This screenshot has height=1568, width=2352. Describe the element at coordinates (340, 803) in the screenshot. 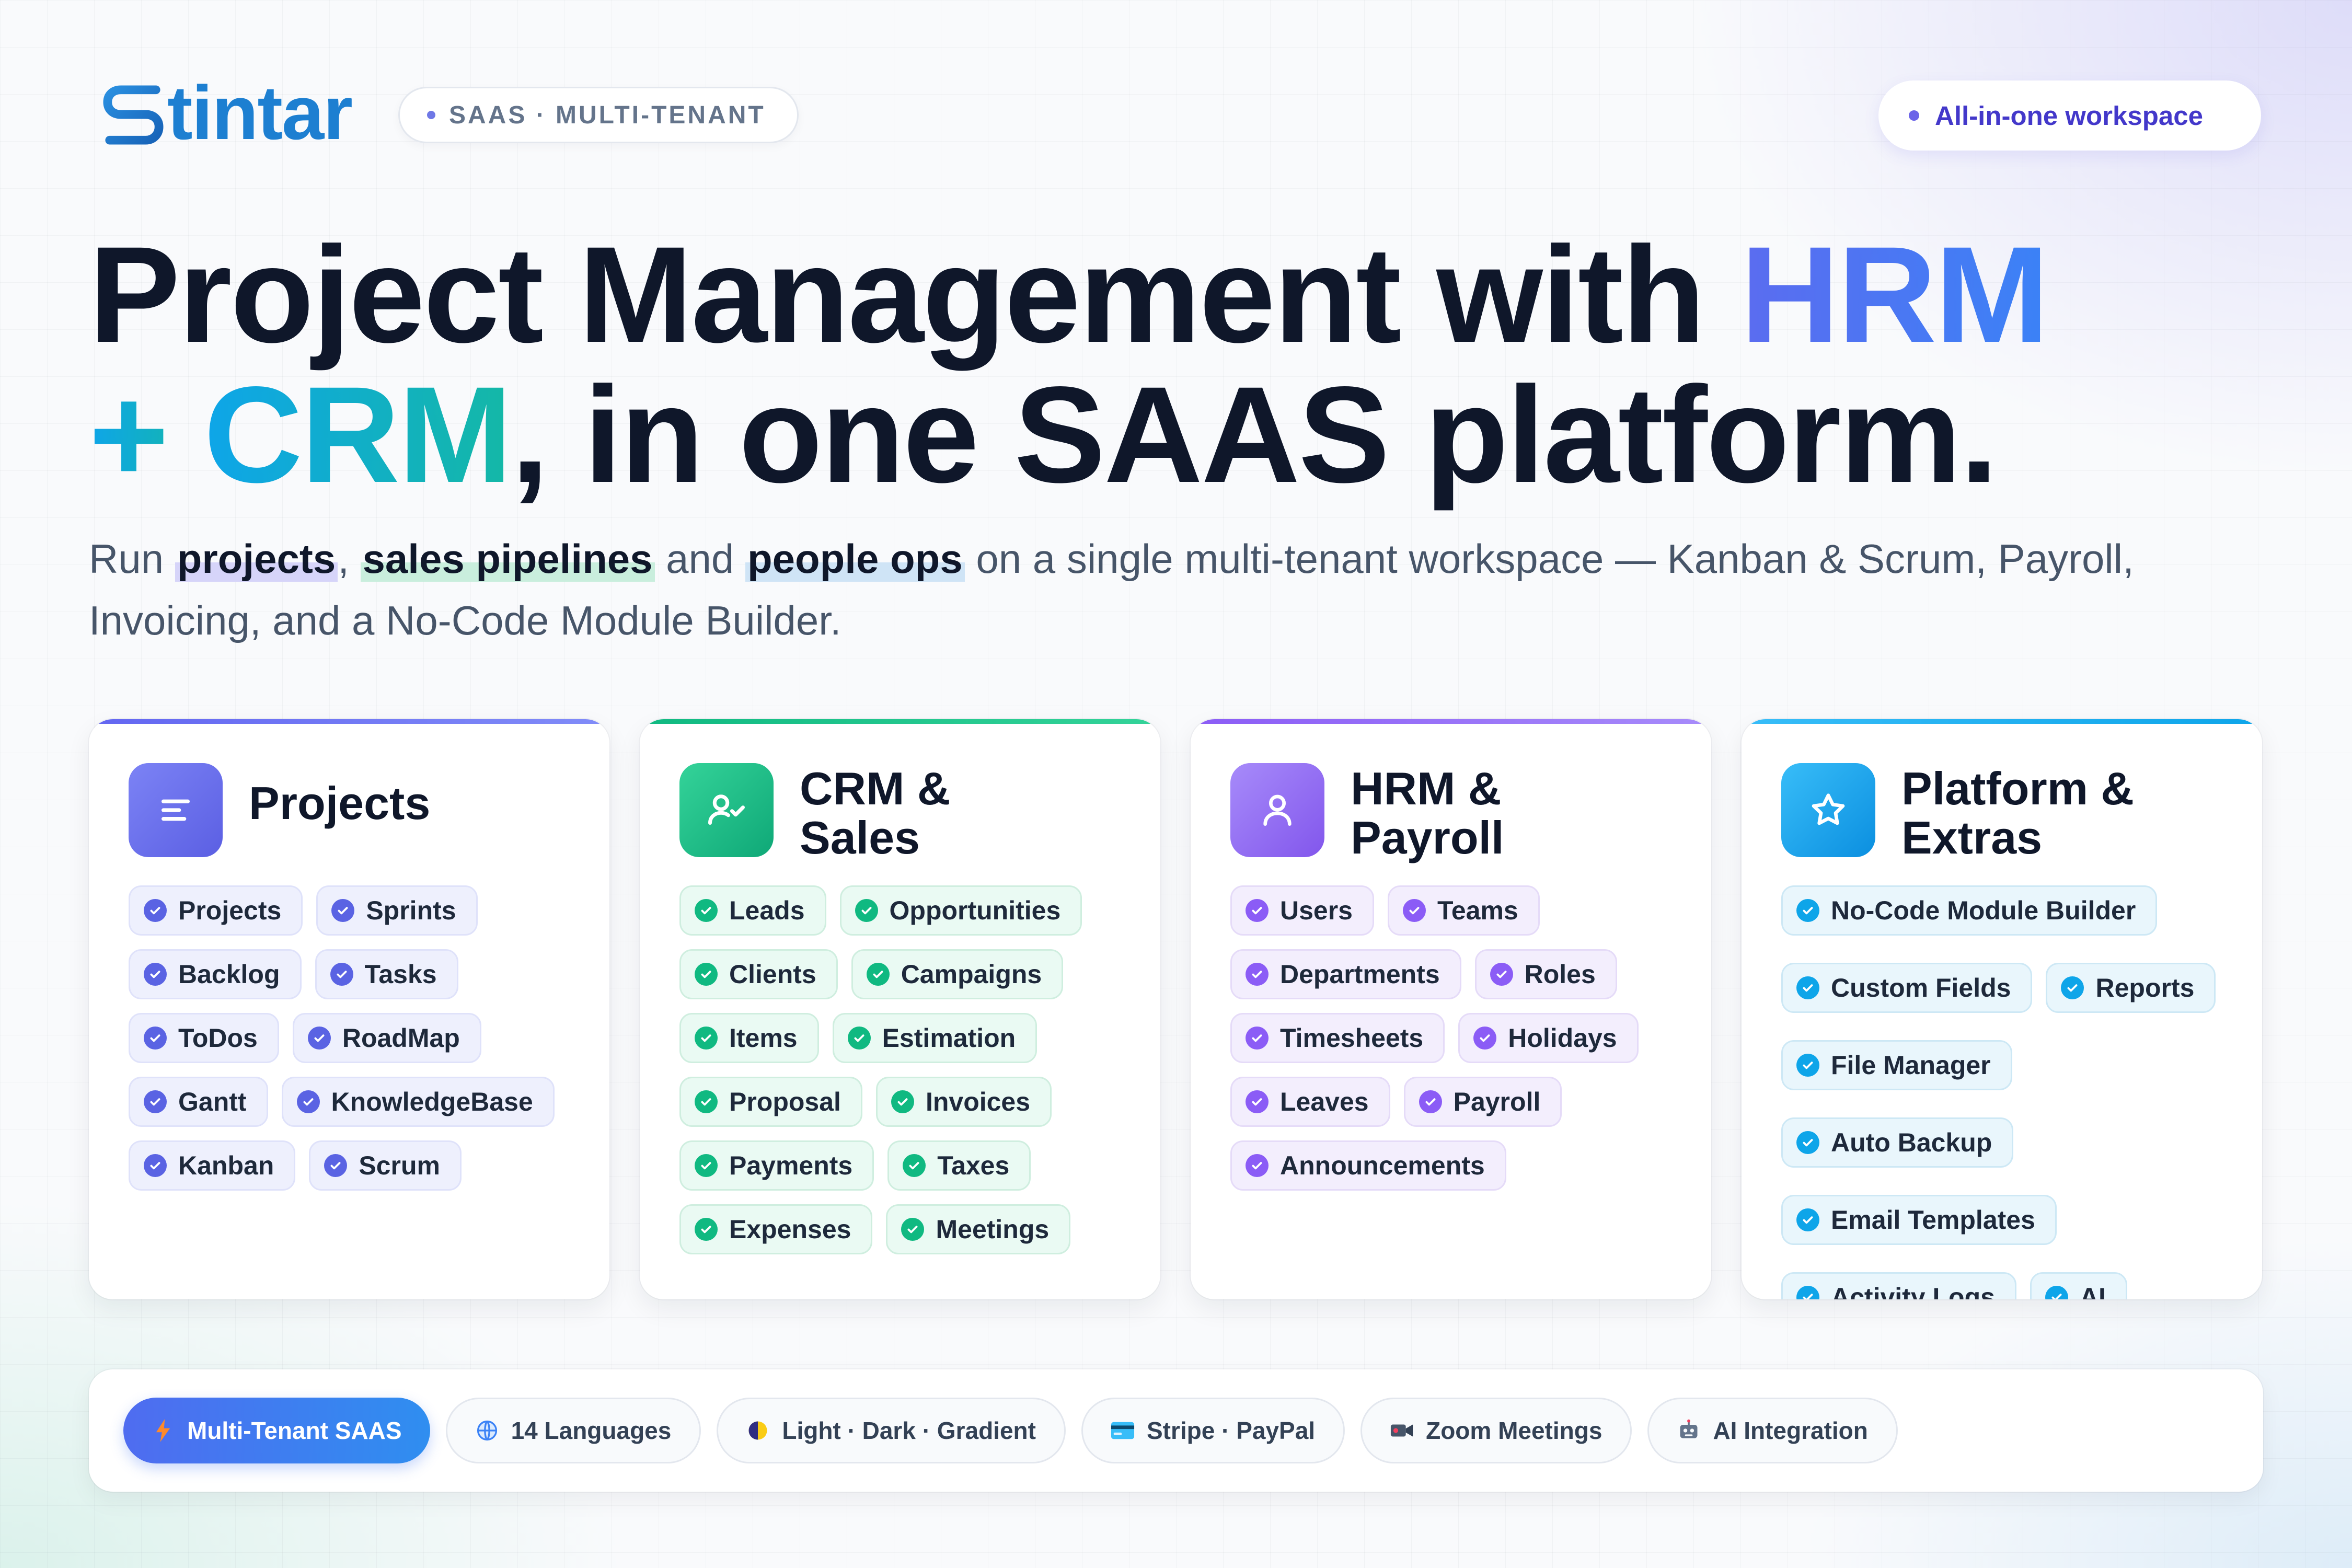

I see `card-title: Projects` at that location.